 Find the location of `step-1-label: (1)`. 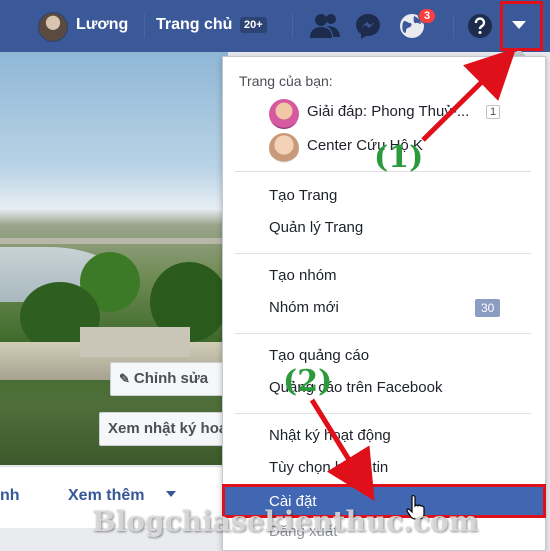

step-1-label: (1) is located at coordinates (399, 157).